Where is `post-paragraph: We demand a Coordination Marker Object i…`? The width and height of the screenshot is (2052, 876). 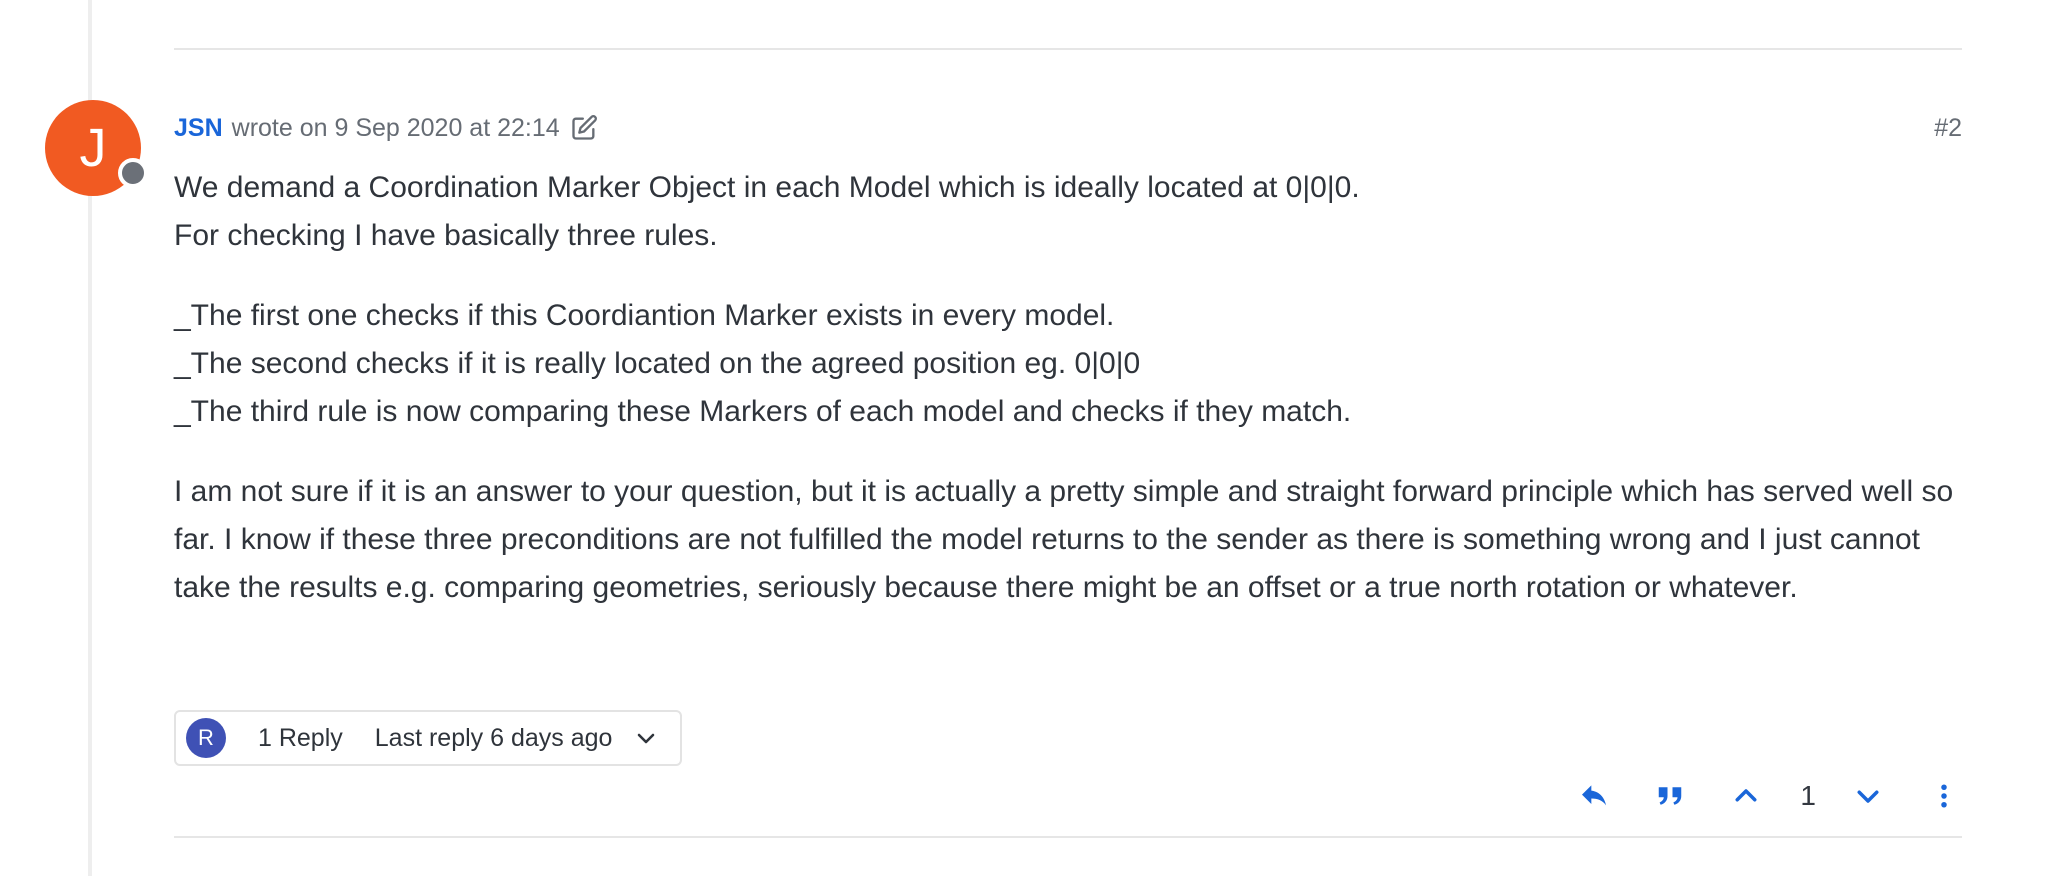
post-paragraph: We demand a Coordination Marker Object i… is located at coordinates (1069, 212).